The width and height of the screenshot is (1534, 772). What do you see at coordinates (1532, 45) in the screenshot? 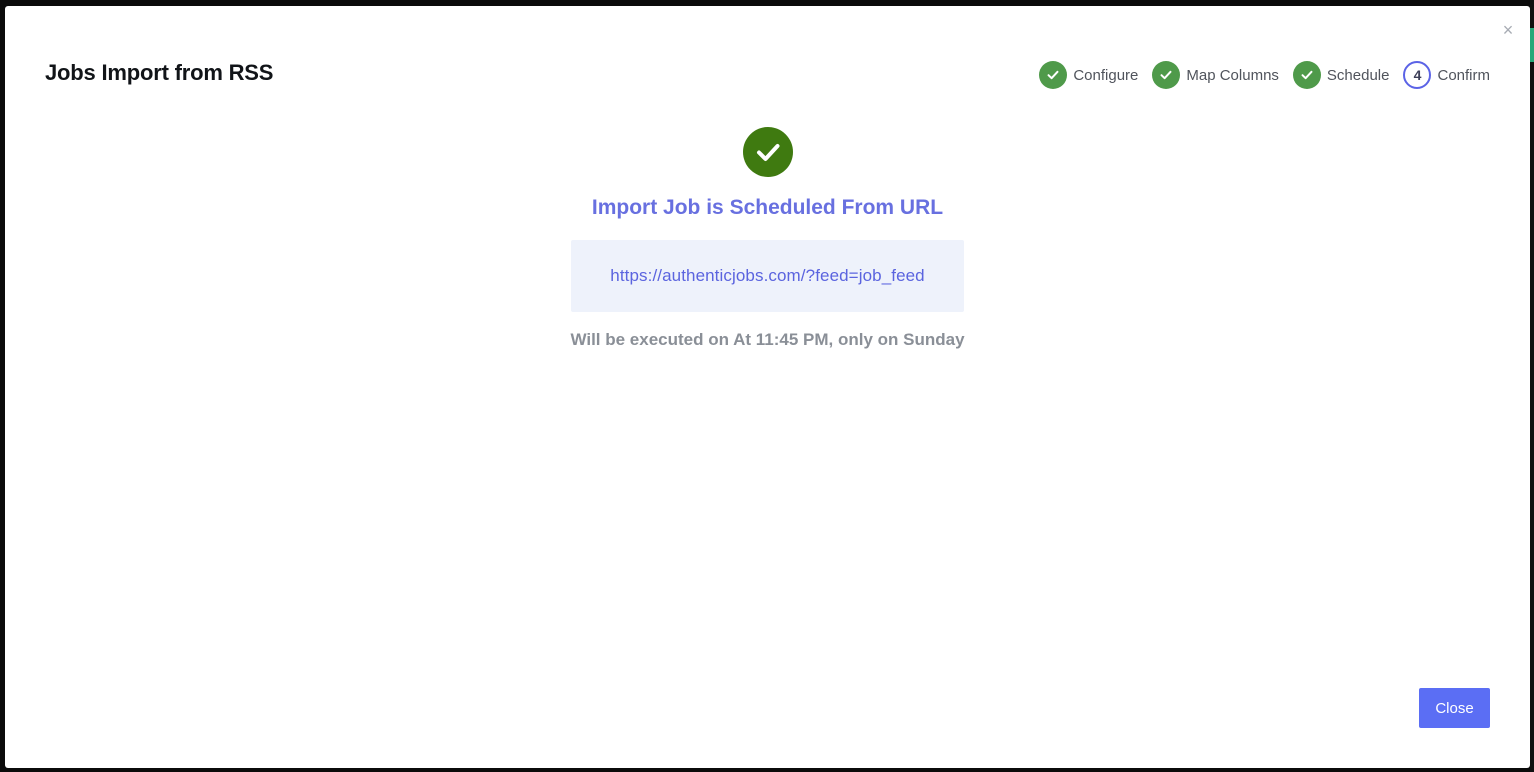
I see `backdrop-accent` at bounding box center [1532, 45].